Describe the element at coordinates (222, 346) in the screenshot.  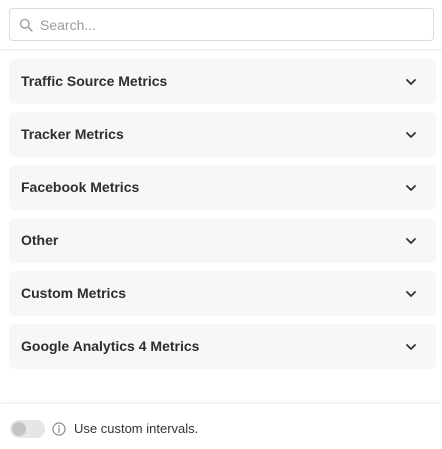
I see `section-google-analytics-4-metrics: Google Analytics 4 Metrics` at that location.